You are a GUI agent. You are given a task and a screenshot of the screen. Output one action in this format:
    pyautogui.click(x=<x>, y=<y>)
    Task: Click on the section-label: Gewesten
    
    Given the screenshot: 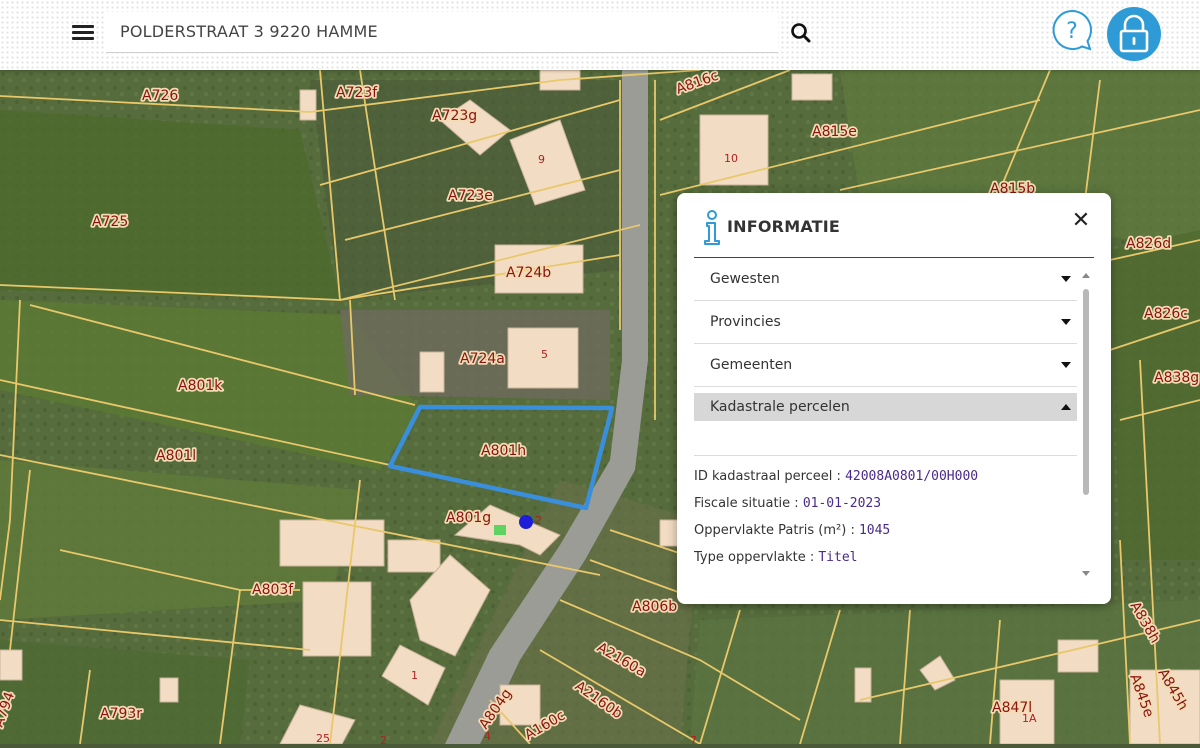 What is the action you would take?
    pyautogui.click(x=745, y=279)
    